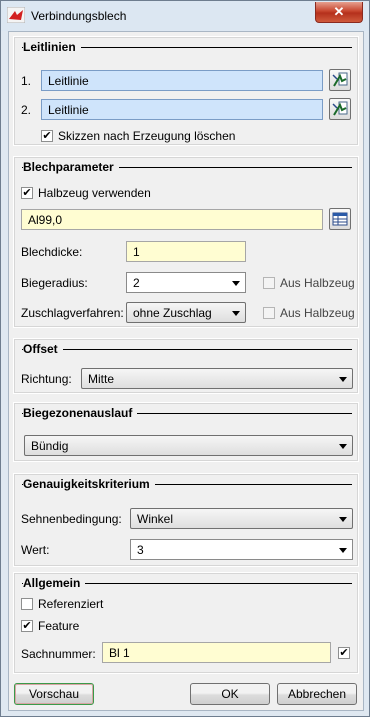 This screenshot has height=717, width=370. I want to click on part-number-checkbox: ✔, so click(344, 653).